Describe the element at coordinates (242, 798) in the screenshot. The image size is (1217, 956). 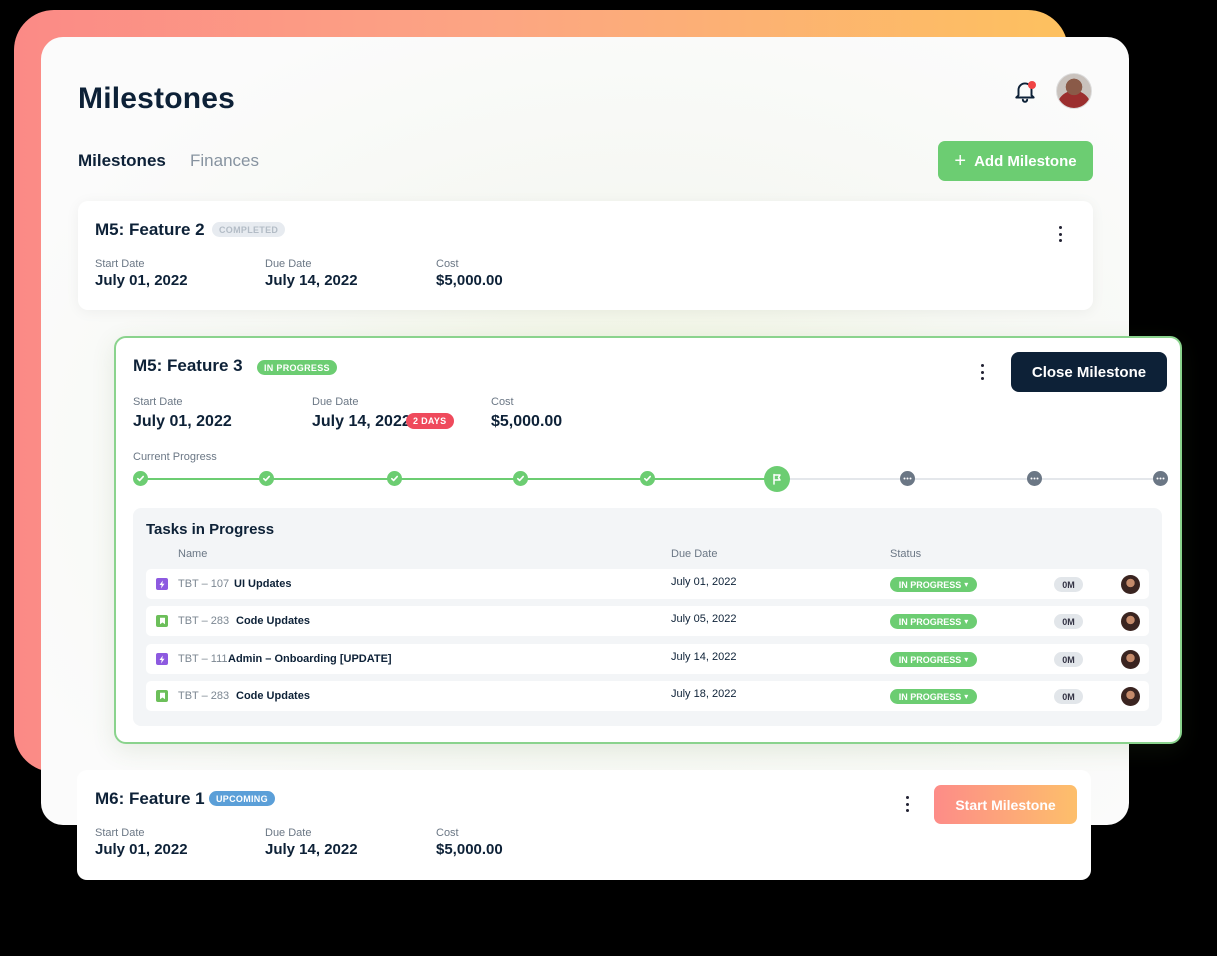
I see `status-badge-upcoming: UPCOMING` at that location.